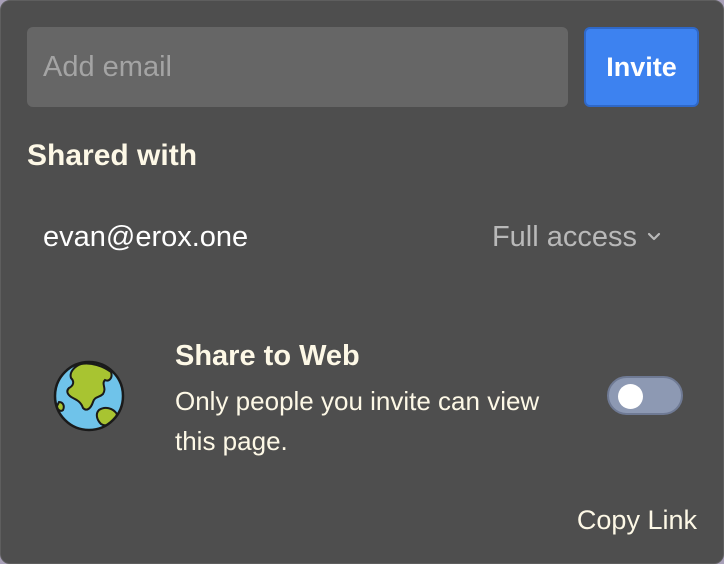 This screenshot has height=564, width=724. Describe the element at coordinates (637, 520) in the screenshot. I see `copy-link-button: Copy Link` at that location.